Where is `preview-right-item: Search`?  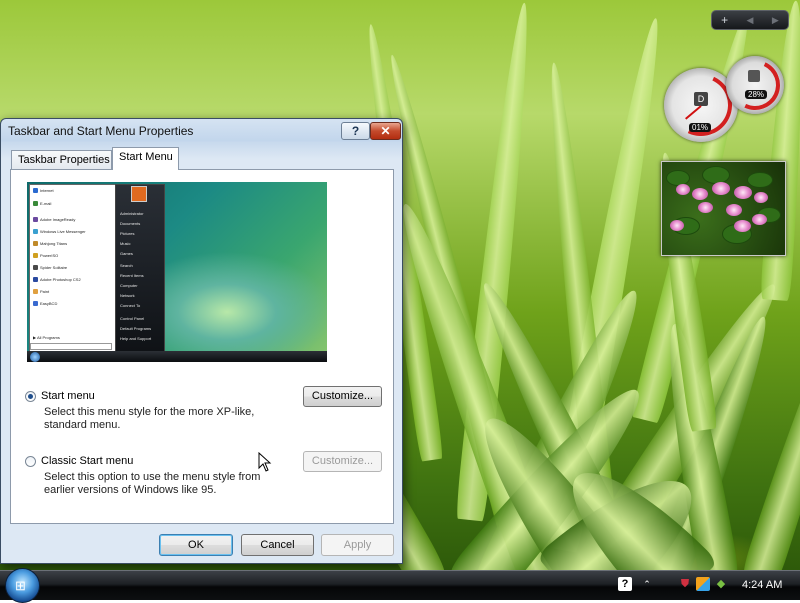 preview-right-item: Search is located at coordinates (126, 265).